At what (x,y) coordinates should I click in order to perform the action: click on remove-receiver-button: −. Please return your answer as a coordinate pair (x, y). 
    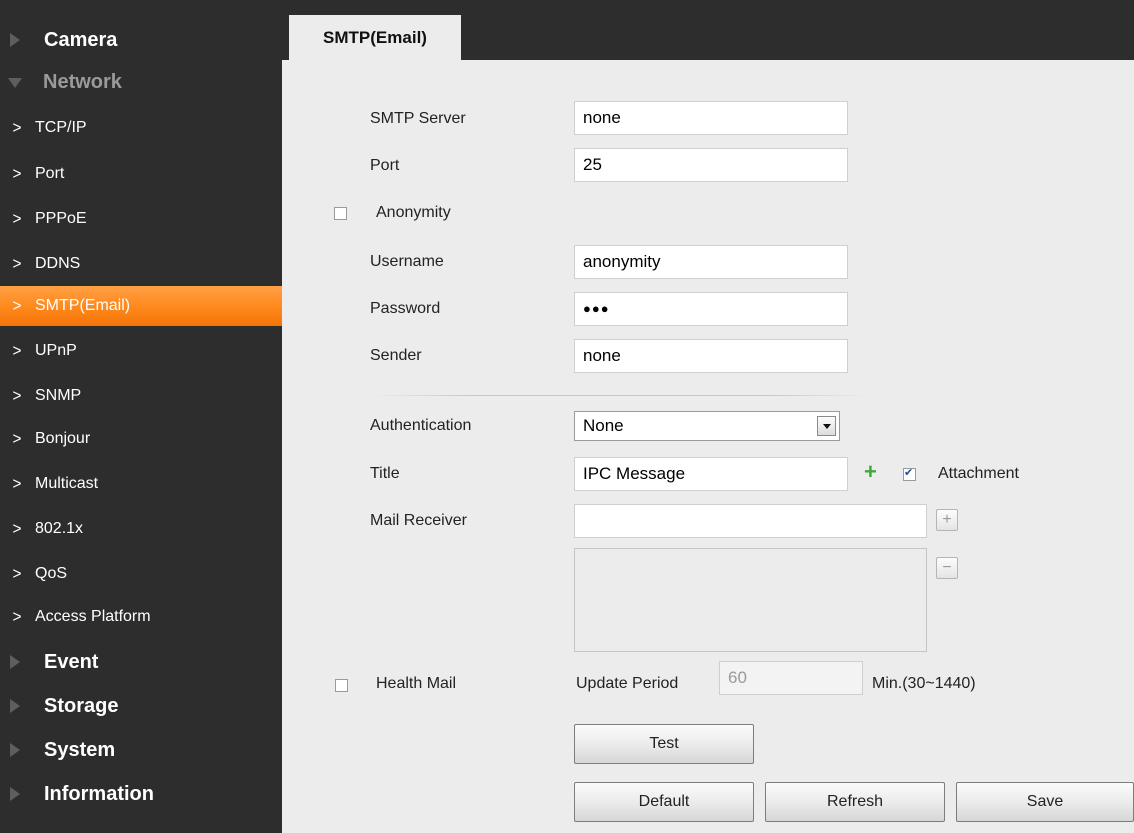
    Looking at the image, I should click on (947, 568).